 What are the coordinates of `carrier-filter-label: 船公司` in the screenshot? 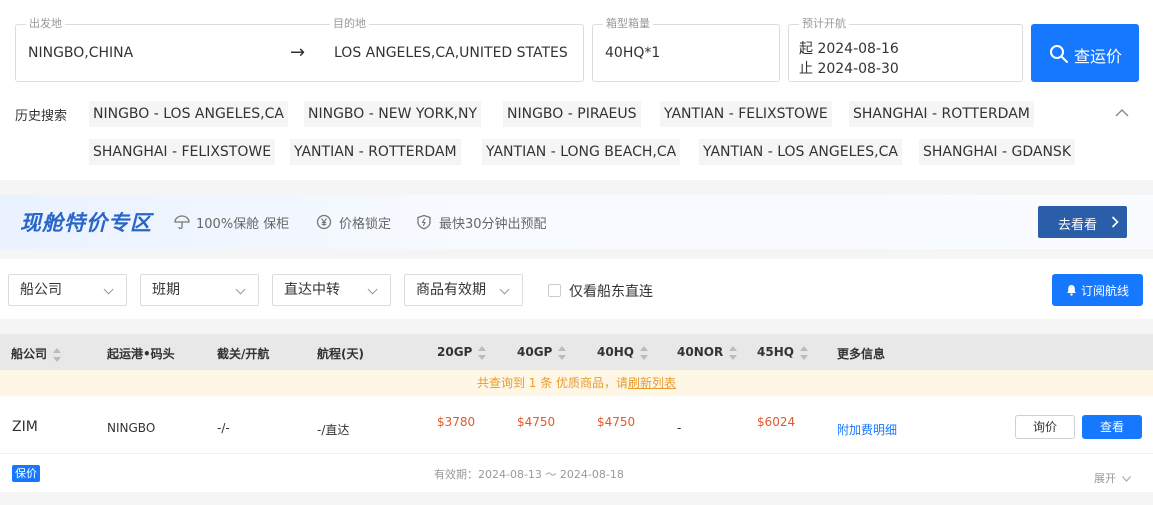 It's located at (41, 290).